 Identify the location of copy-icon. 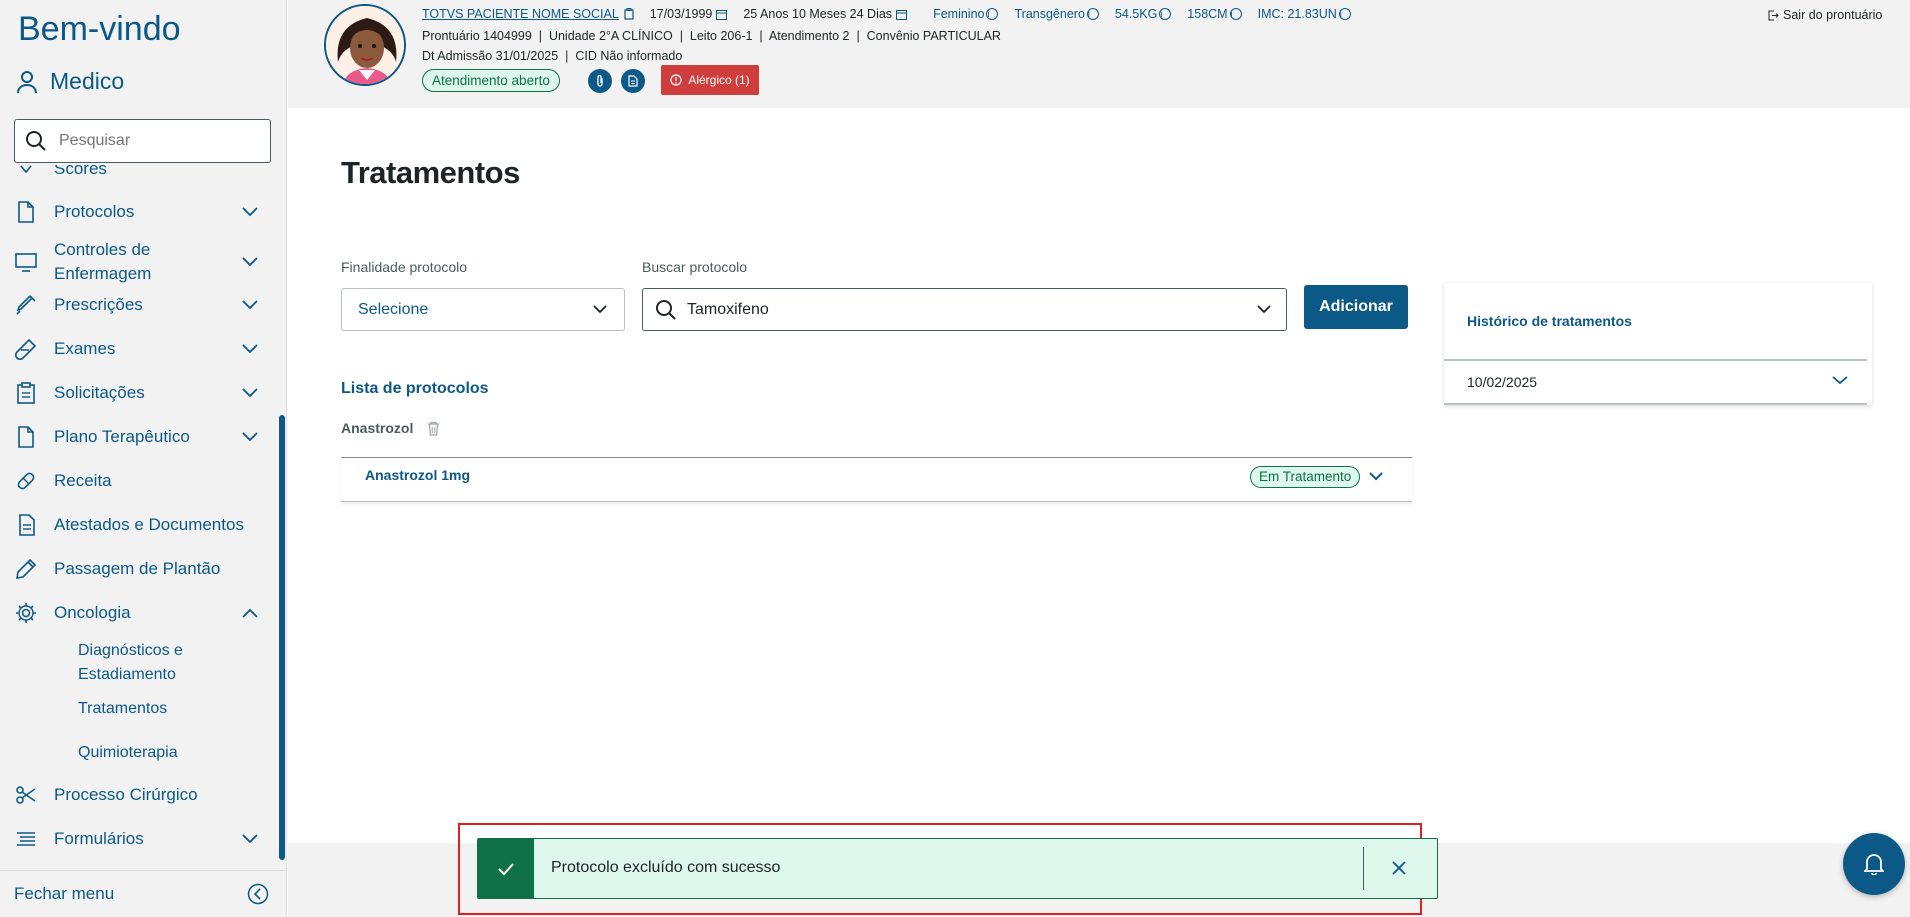
(629, 14).